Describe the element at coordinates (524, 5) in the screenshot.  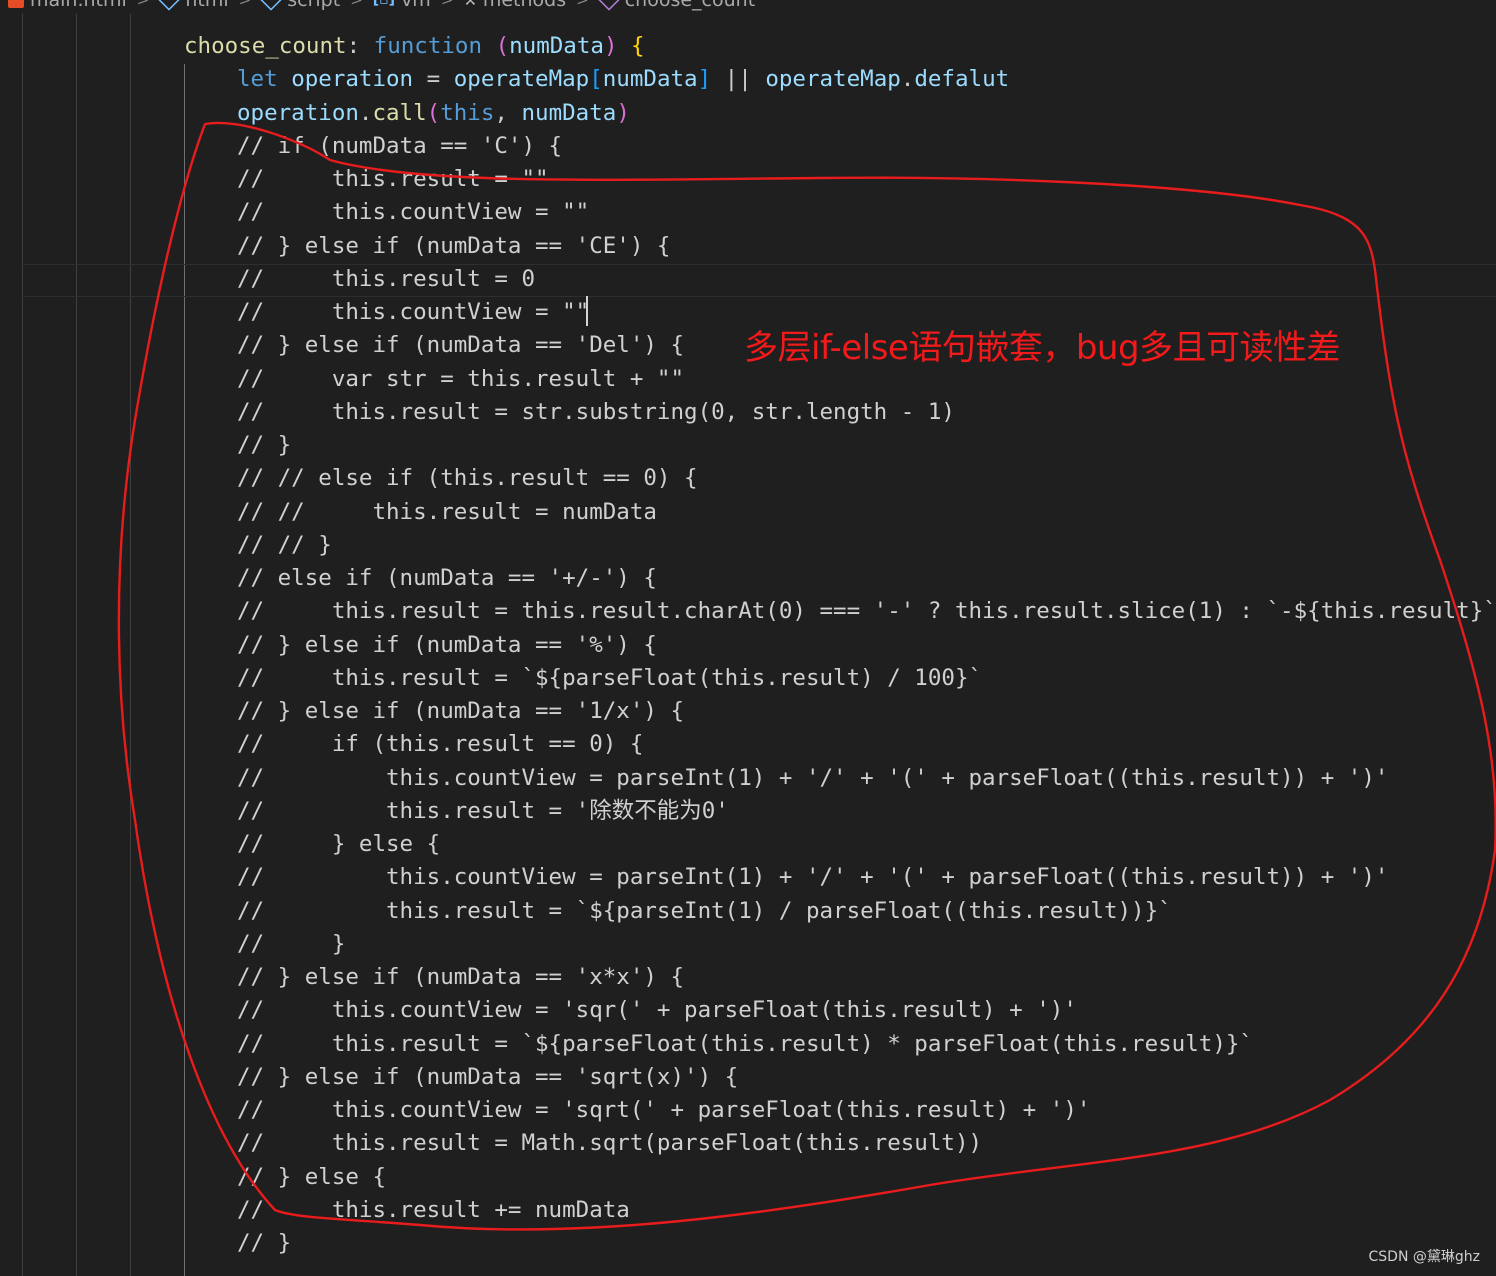
I see `breadcrumb-label: methods` at that location.